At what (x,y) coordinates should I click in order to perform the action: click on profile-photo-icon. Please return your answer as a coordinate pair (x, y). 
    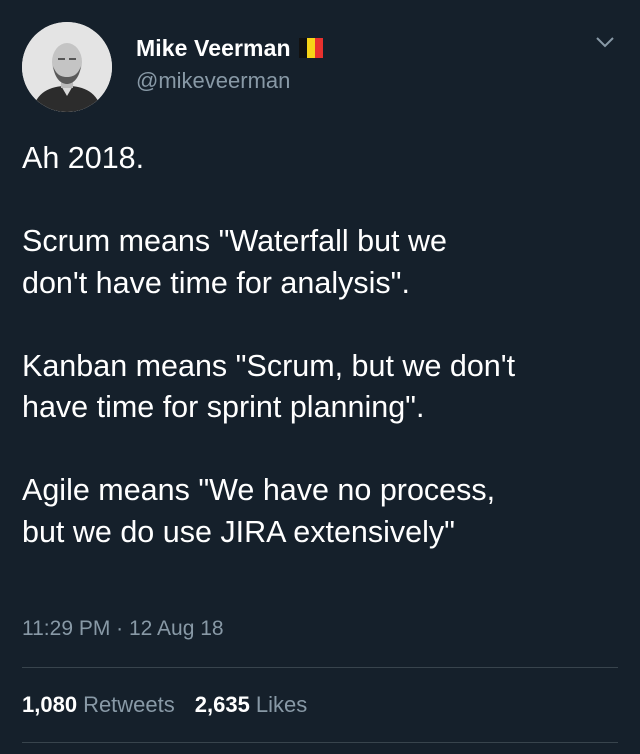
    Looking at the image, I should click on (67, 67).